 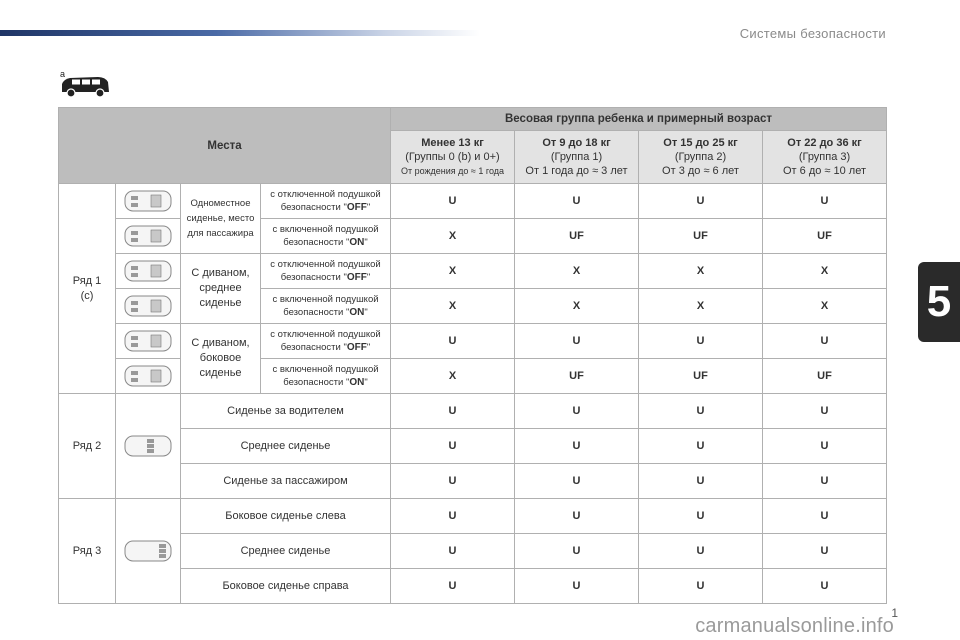 I want to click on chapter-tab: 5, so click(x=939, y=302).